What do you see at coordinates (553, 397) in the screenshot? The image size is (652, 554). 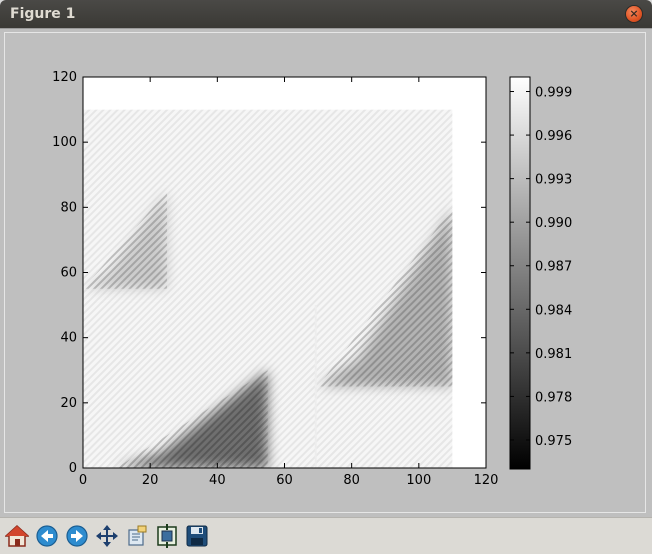 I see `colorbar-tick-label: 0.978` at bounding box center [553, 397].